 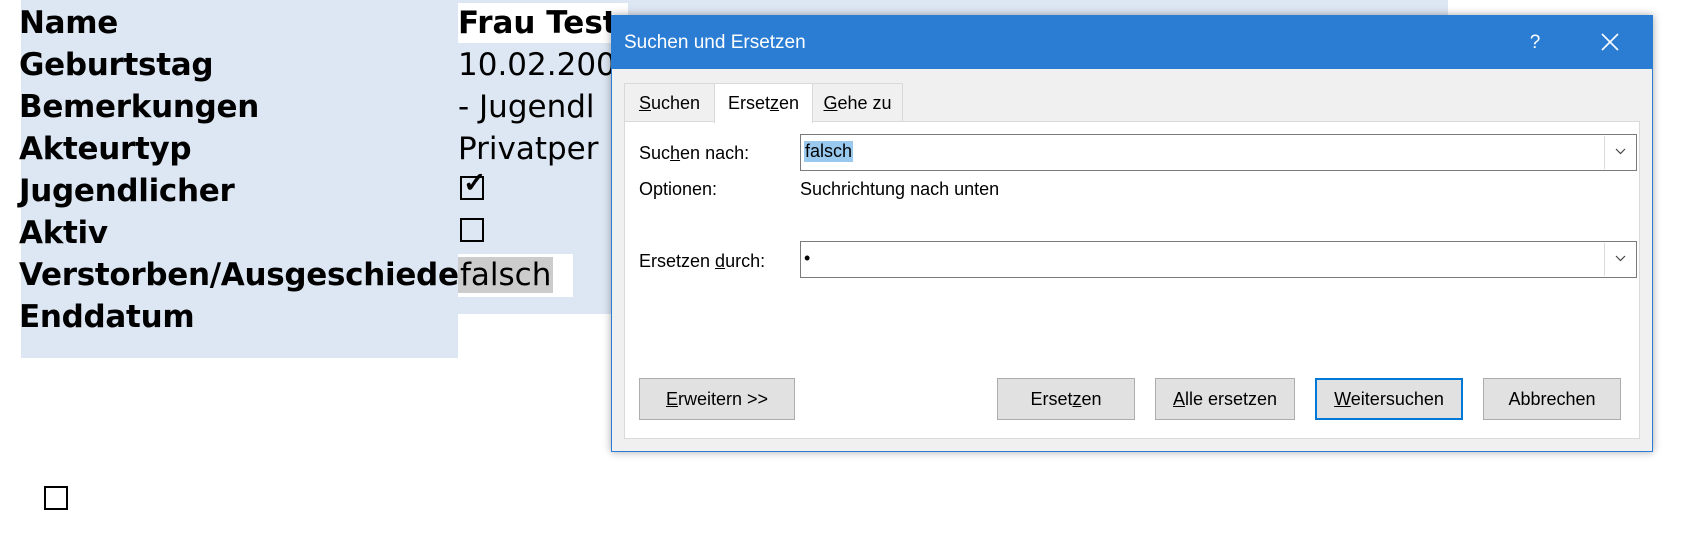 I want to click on value-bemerkungen: - Jugendl, so click(x=526, y=107).